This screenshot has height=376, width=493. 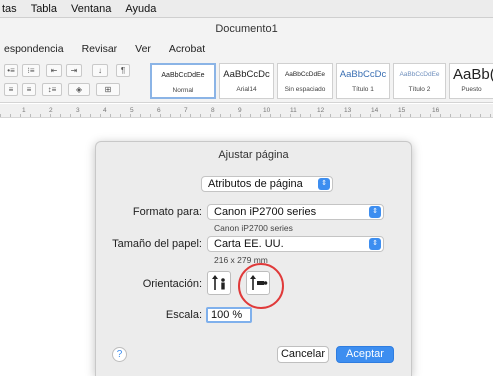 I want to click on scale-input: 100 %, so click(x=229, y=315).